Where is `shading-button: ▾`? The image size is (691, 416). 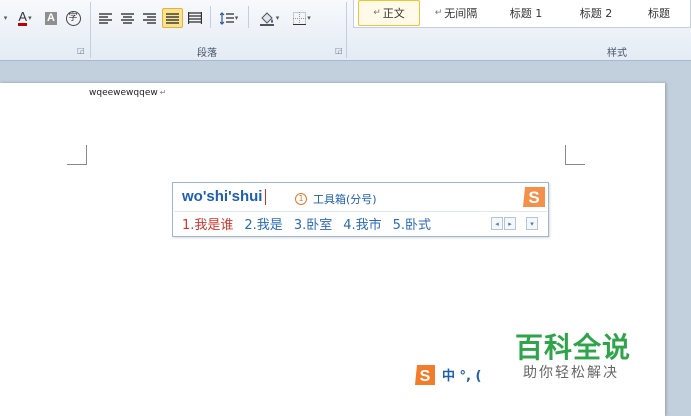
shading-button: ▾ is located at coordinates (269, 18).